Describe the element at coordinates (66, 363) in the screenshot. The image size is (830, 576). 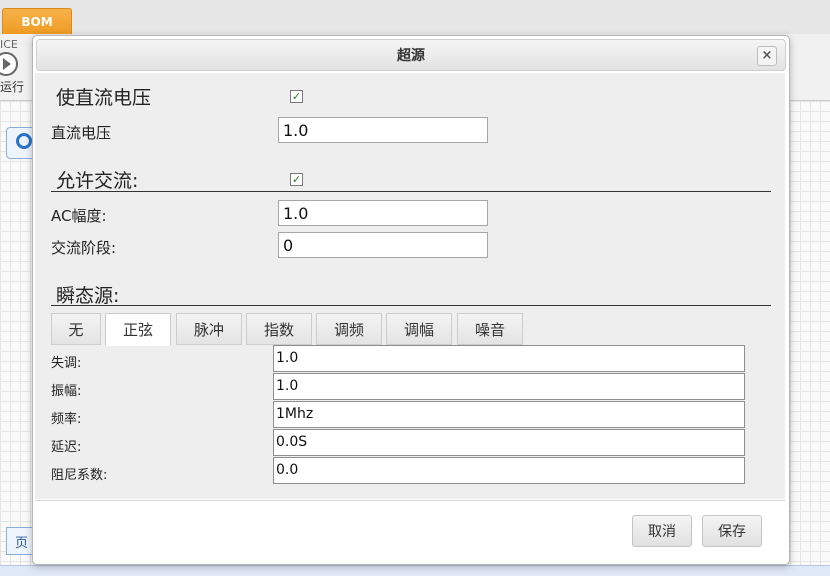
I see `offset-label: 失调:` at that location.